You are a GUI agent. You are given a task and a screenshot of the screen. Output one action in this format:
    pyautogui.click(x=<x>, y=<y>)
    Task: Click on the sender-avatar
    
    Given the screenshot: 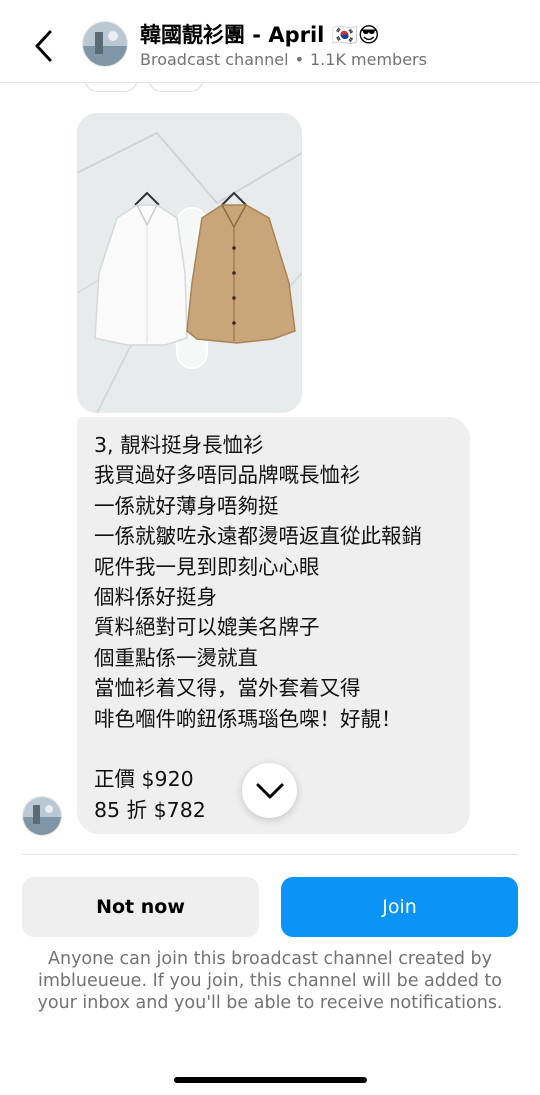 What is the action you would take?
    pyautogui.click(x=42, y=816)
    